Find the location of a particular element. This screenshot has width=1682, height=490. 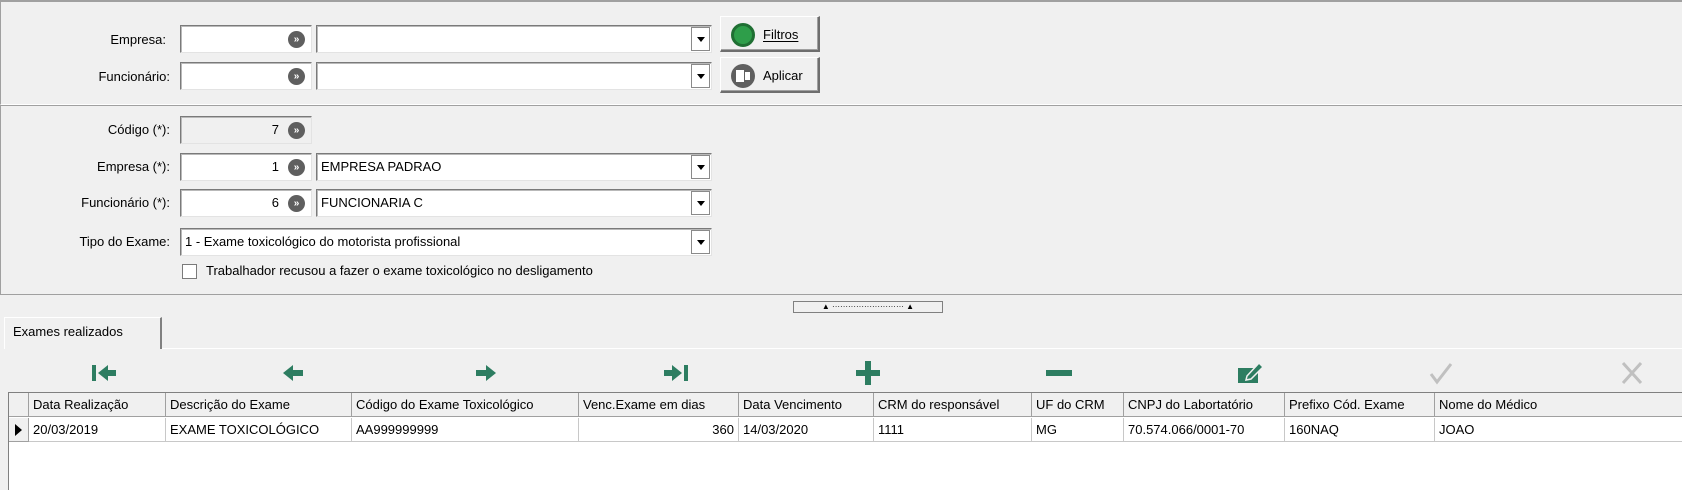

filtros-button: Filtros is located at coordinates (770, 34).